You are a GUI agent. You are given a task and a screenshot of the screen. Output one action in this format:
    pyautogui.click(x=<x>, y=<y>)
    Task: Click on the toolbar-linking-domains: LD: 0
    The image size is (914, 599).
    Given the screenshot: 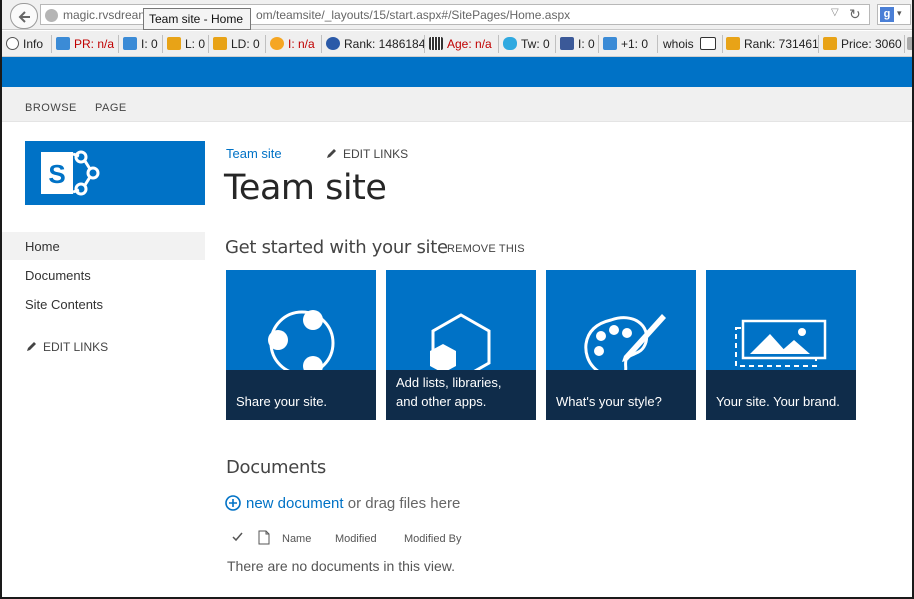 What is the action you would take?
    pyautogui.click(x=236, y=44)
    